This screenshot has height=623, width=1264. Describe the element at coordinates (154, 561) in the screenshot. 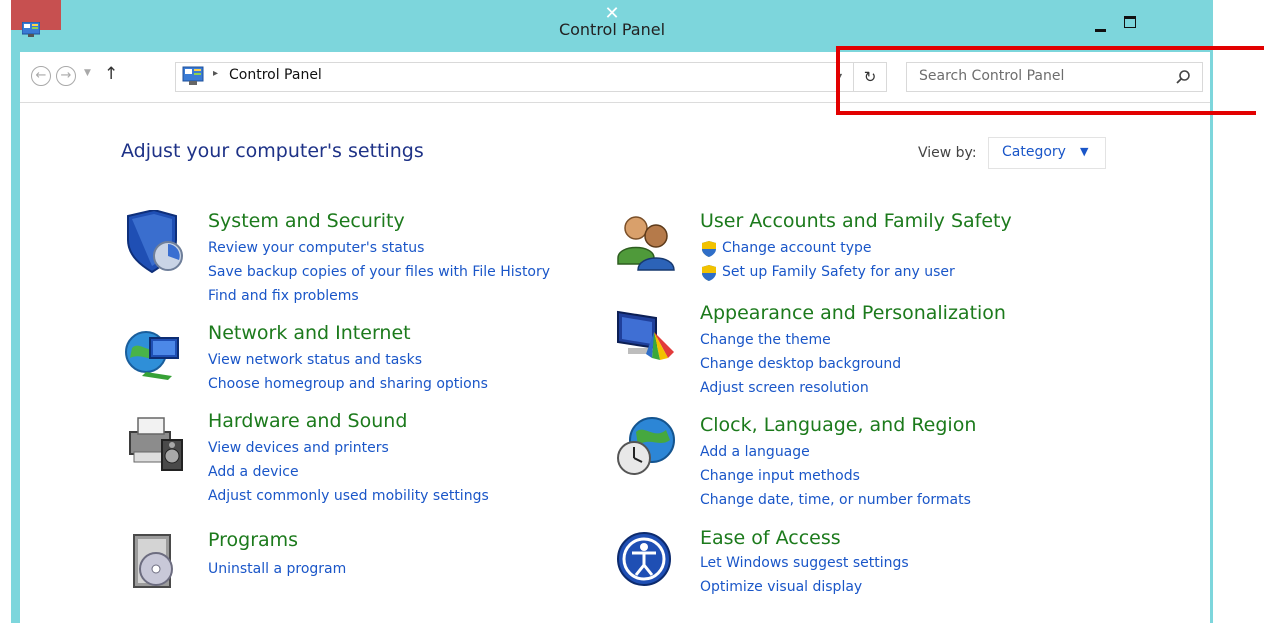

I see `programs-disc-icon` at that location.